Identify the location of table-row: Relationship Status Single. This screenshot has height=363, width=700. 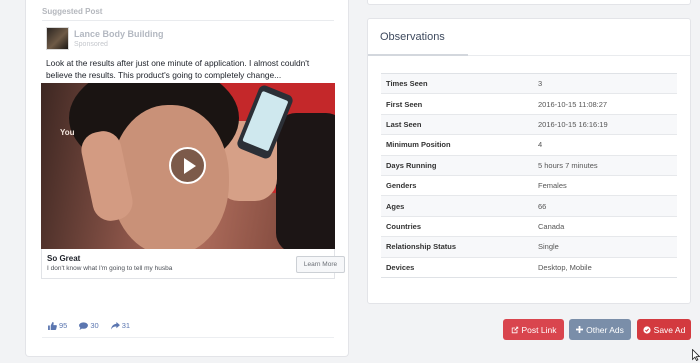
(529, 247).